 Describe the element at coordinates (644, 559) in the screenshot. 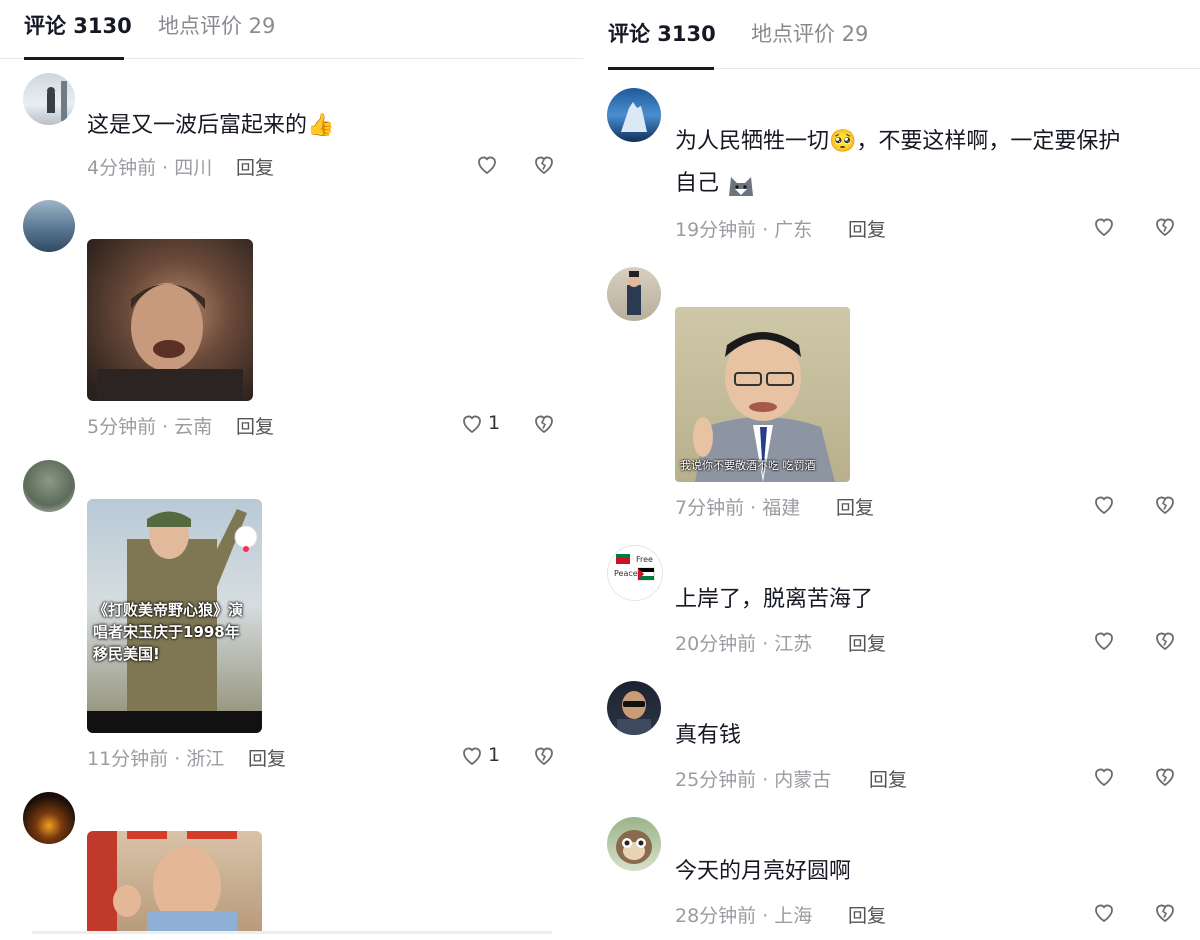

I see `avatar-text-free: Free` at that location.